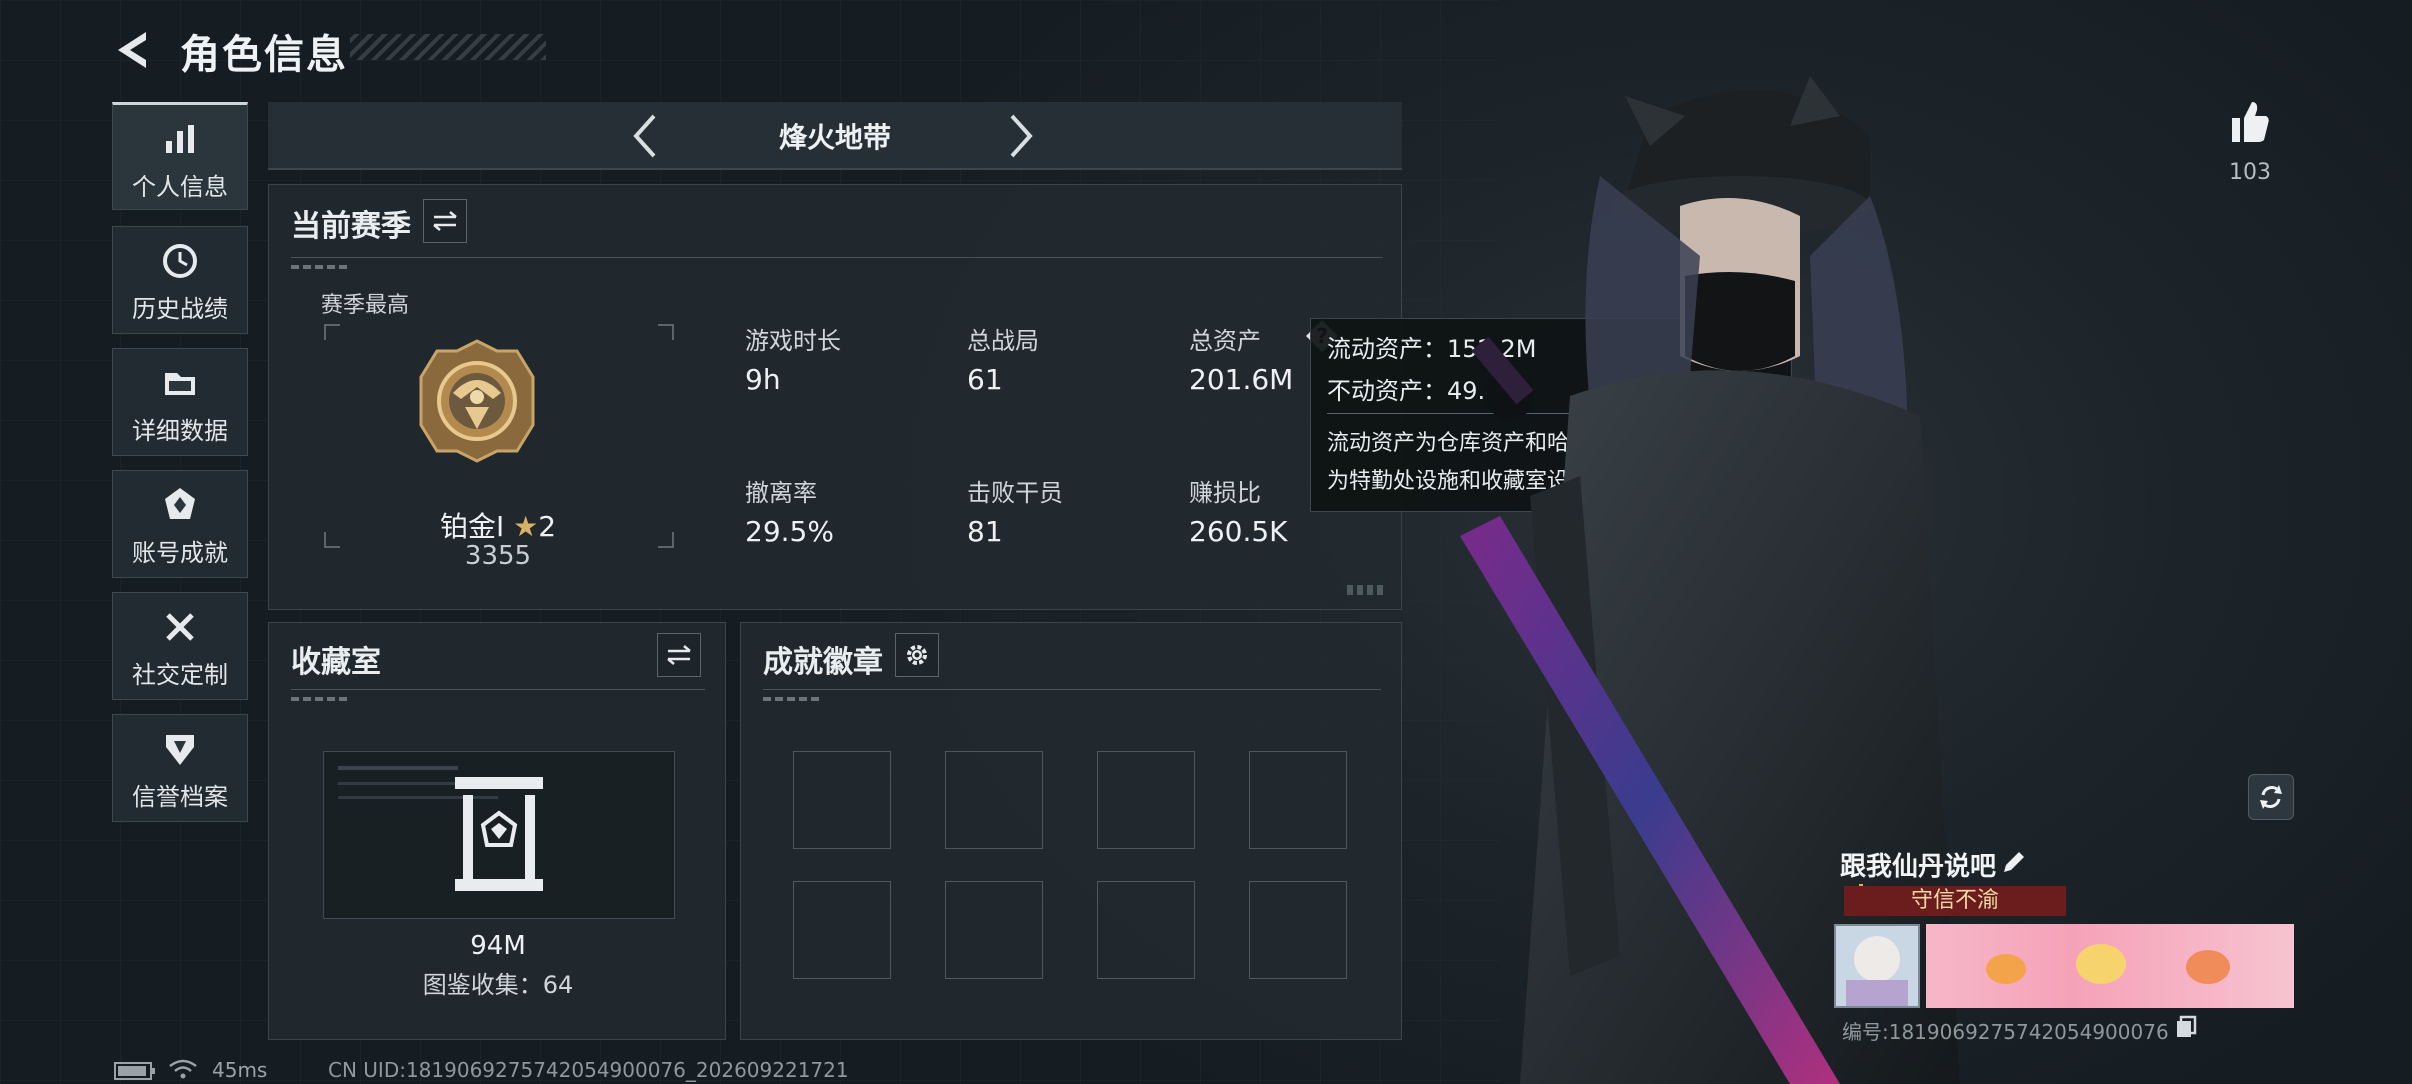 This screenshot has height=1084, width=2412. Describe the element at coordinates (823, 662) in the screenshot. I see `badges-title: 成就徽章` at that location.